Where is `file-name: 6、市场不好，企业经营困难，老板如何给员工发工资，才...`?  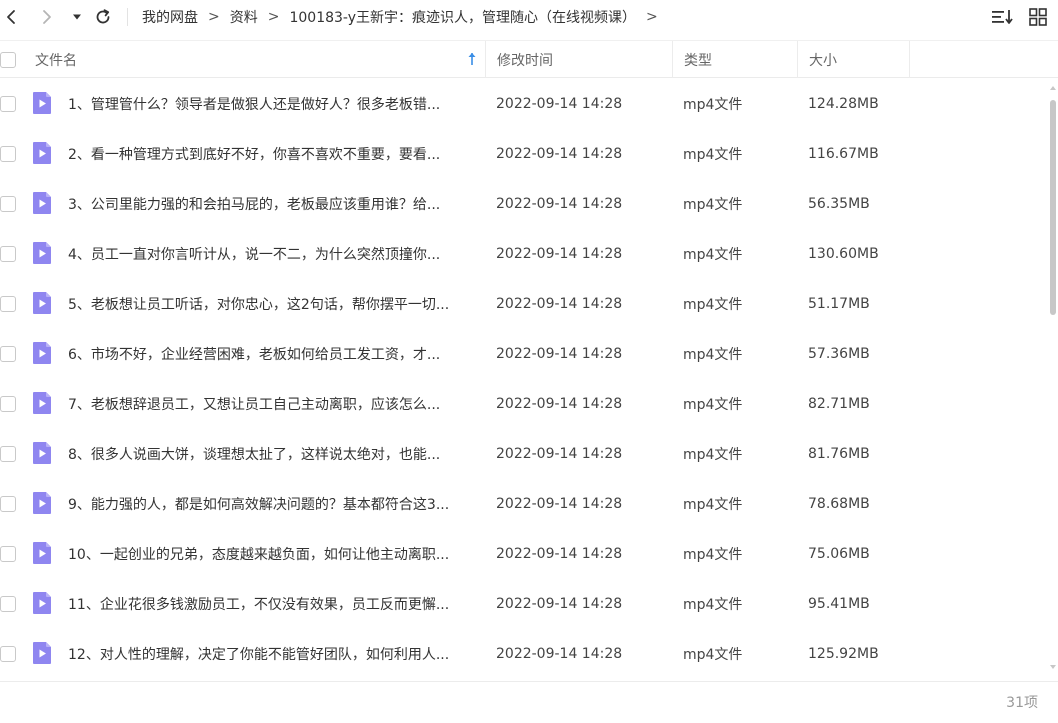
file-name: 6、市场不好，企业经营困难，老板如何给员工发工资，才... is located at coordinates (270, 354).